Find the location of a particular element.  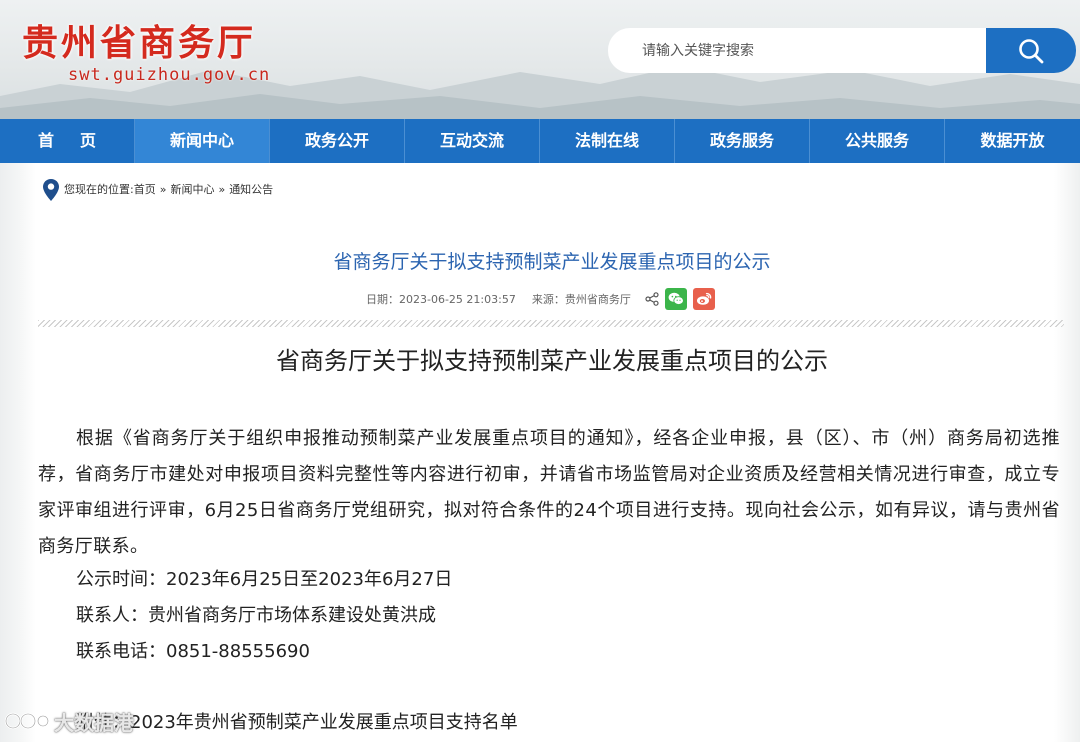

main-nav: 首页 新闻中心 政务公开 互动交流 法制在线 政务服务 公共服务 数据开放 is located at coordinates (540, 141).